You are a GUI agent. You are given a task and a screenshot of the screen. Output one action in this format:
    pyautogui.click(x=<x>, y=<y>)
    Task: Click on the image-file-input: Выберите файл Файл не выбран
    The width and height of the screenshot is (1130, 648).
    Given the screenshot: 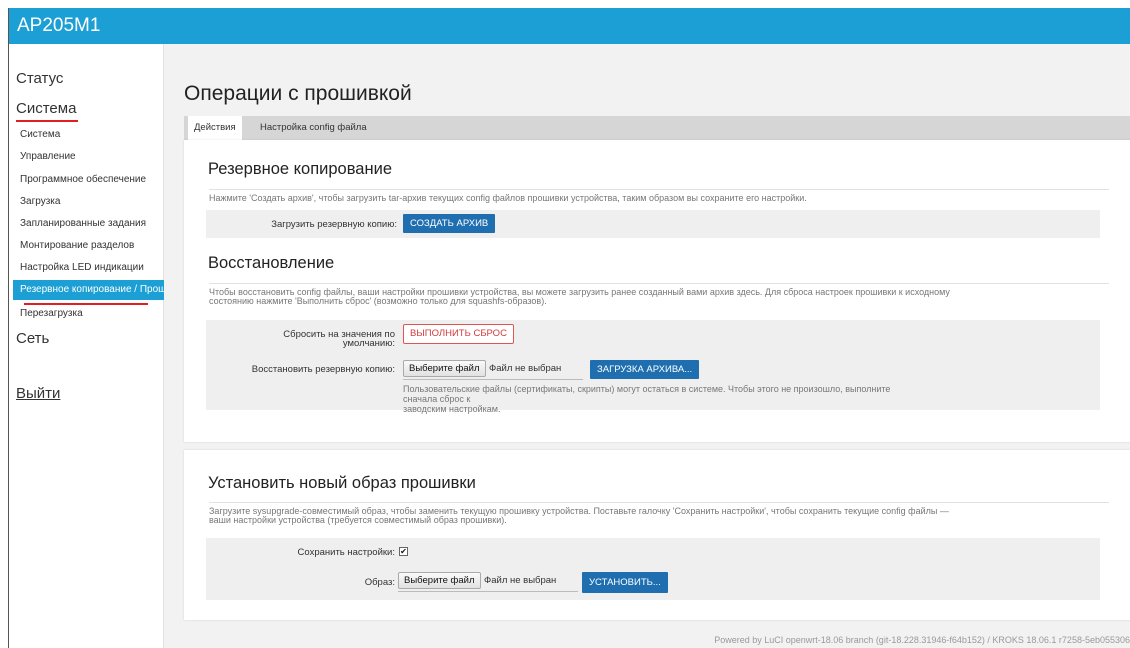 What is the action you would take?
    pyautogui.click(x=488, y=582)
    